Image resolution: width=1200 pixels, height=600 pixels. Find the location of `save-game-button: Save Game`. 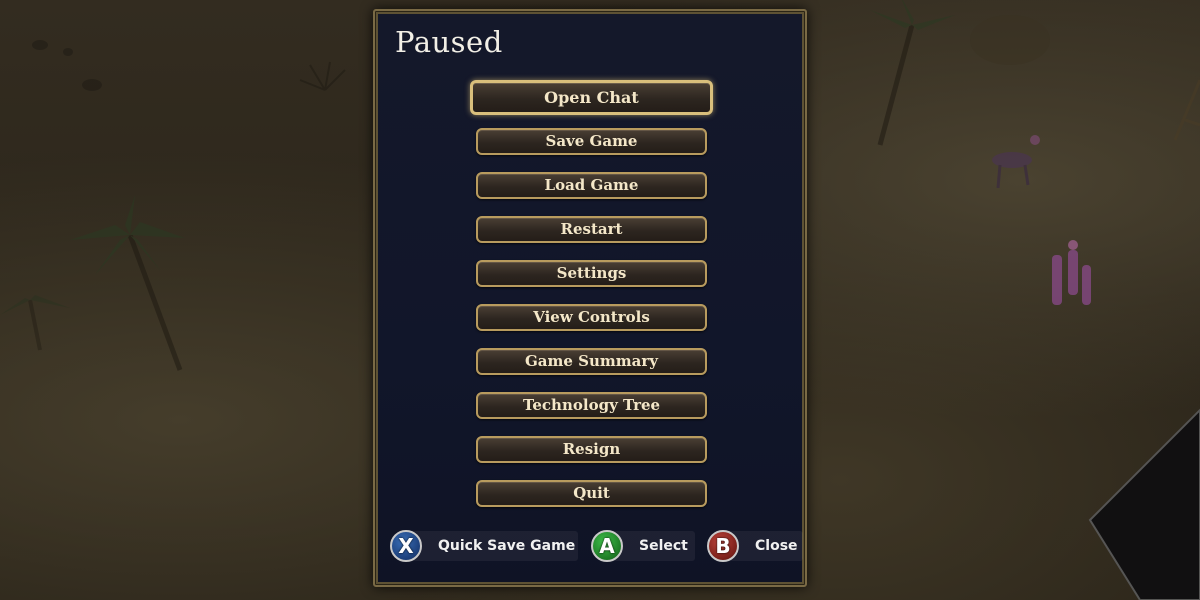

save-game-button: Save Game is located at coordinates (591, 141).